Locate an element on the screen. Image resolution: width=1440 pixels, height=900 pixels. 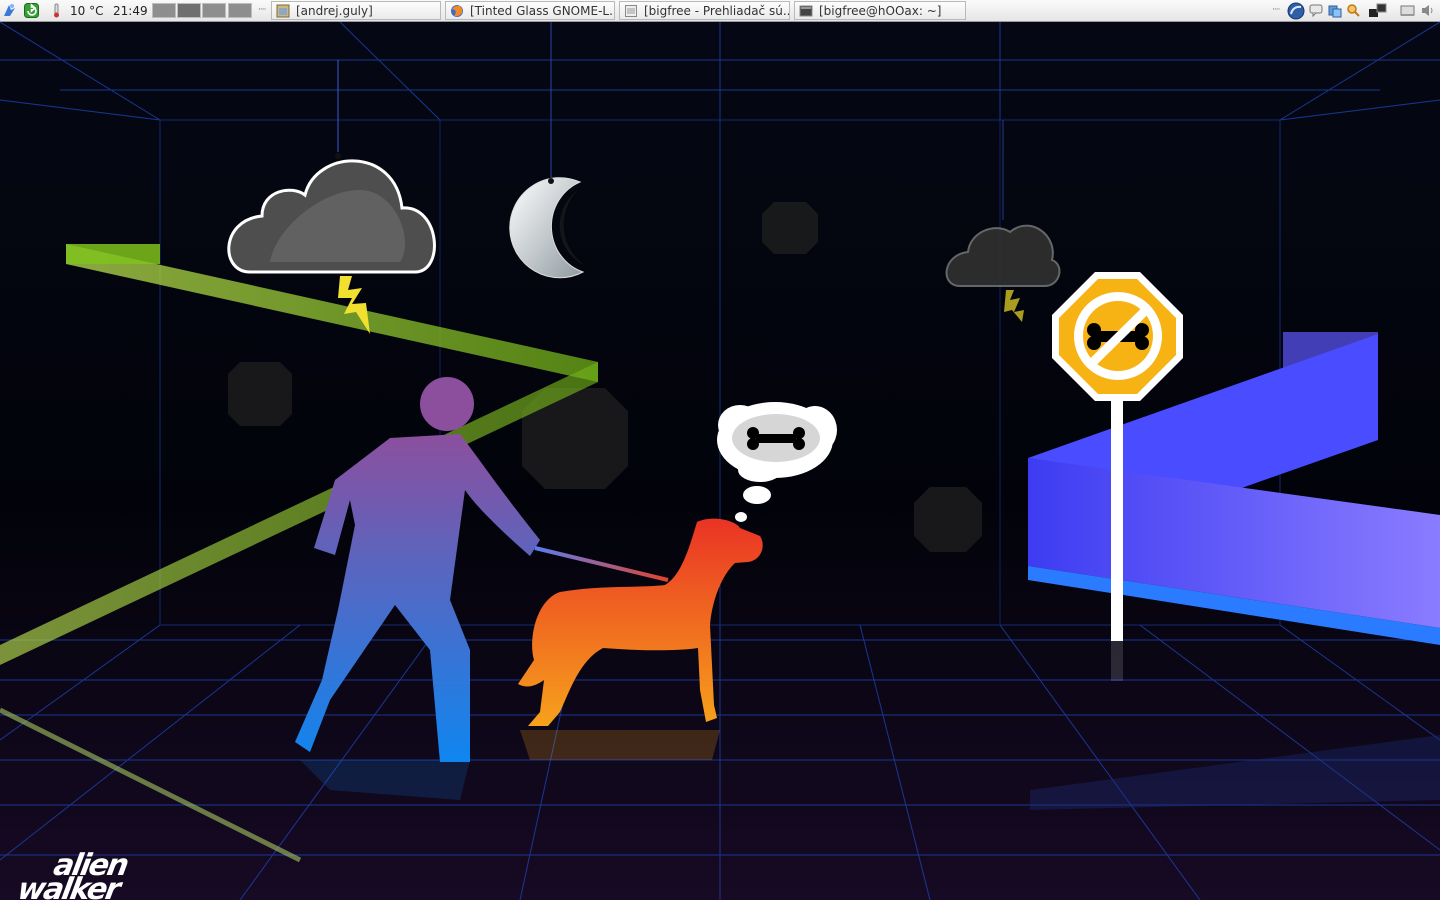
search-icon is located at coordinates (1353, 10).